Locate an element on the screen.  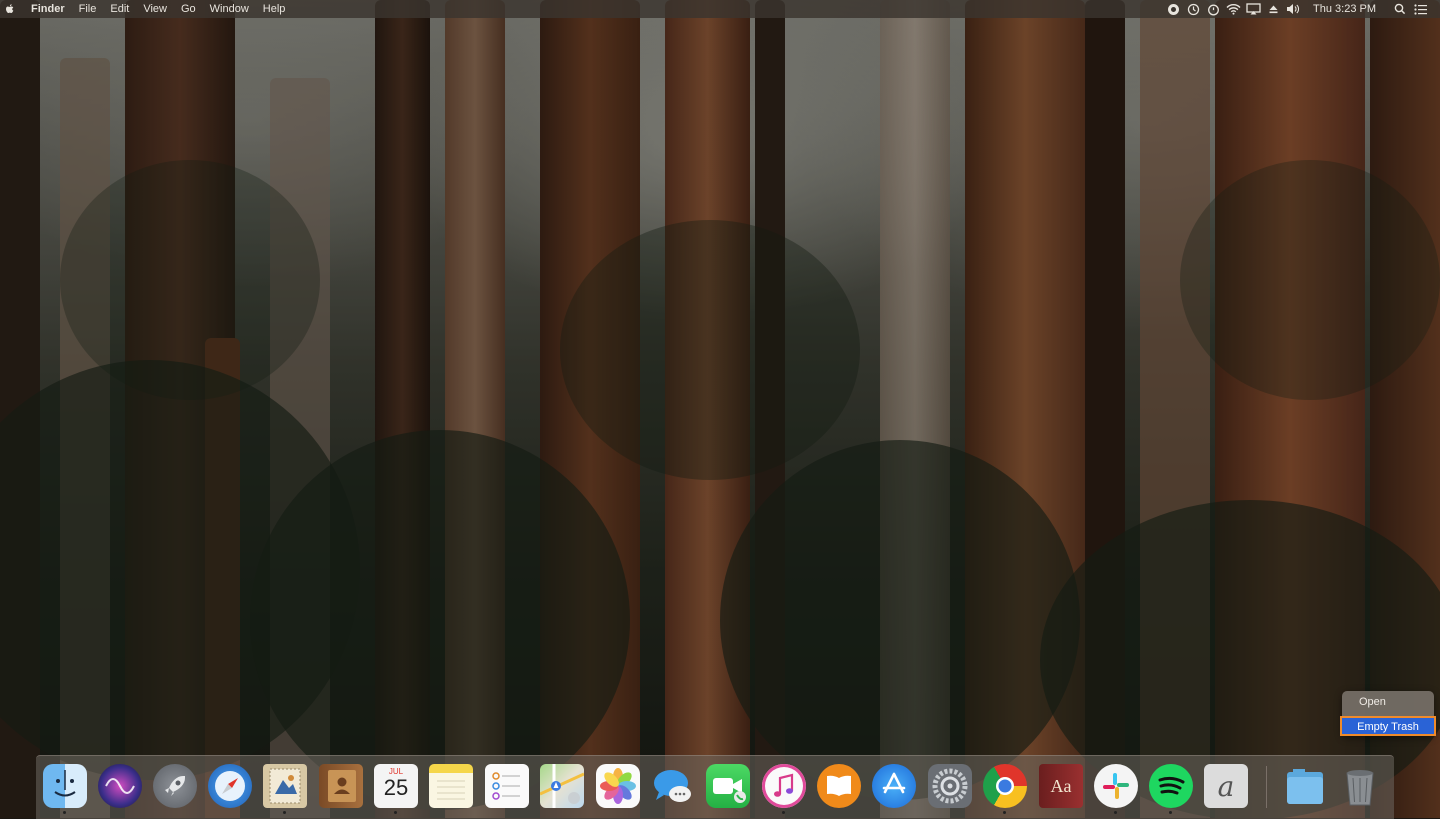
menu-file: File is located at coordinates (88, 9).